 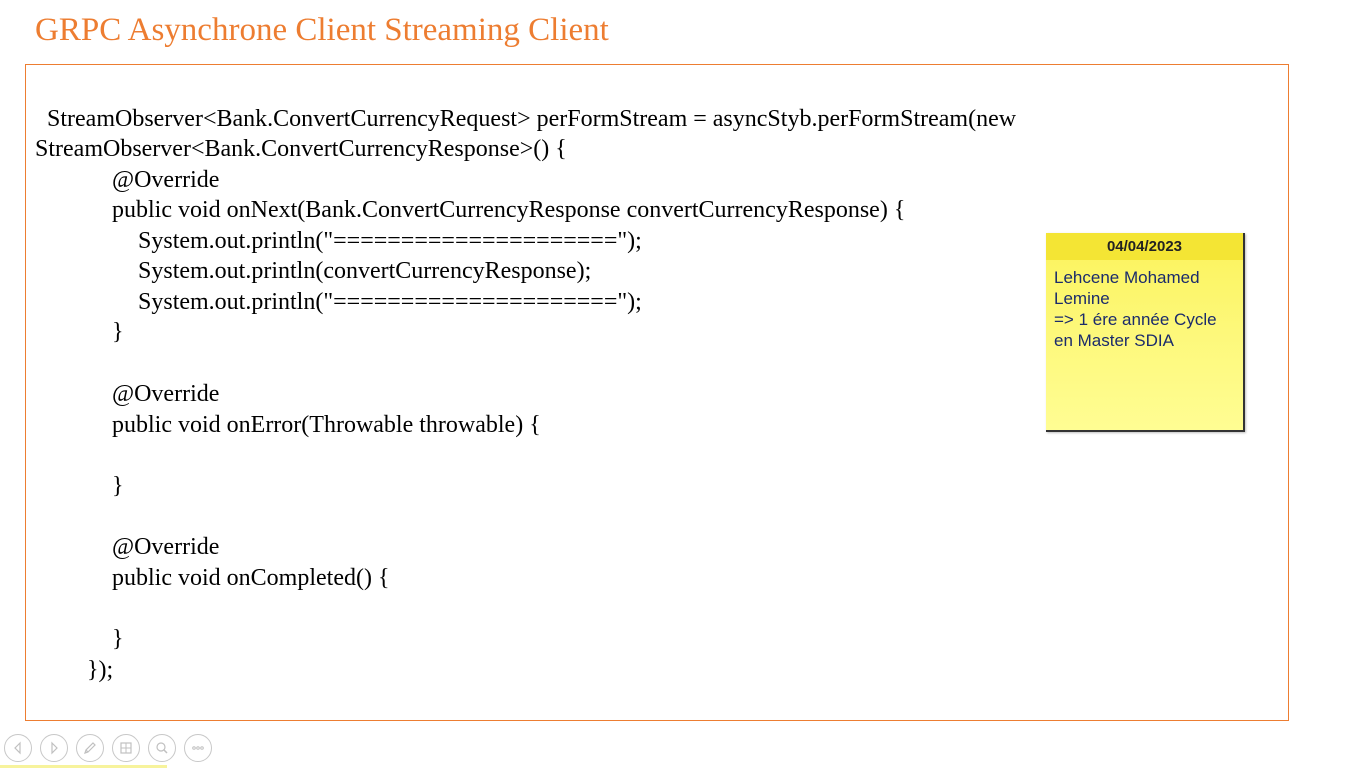 I want to click on more-options-button, so click(x=198, y=748).